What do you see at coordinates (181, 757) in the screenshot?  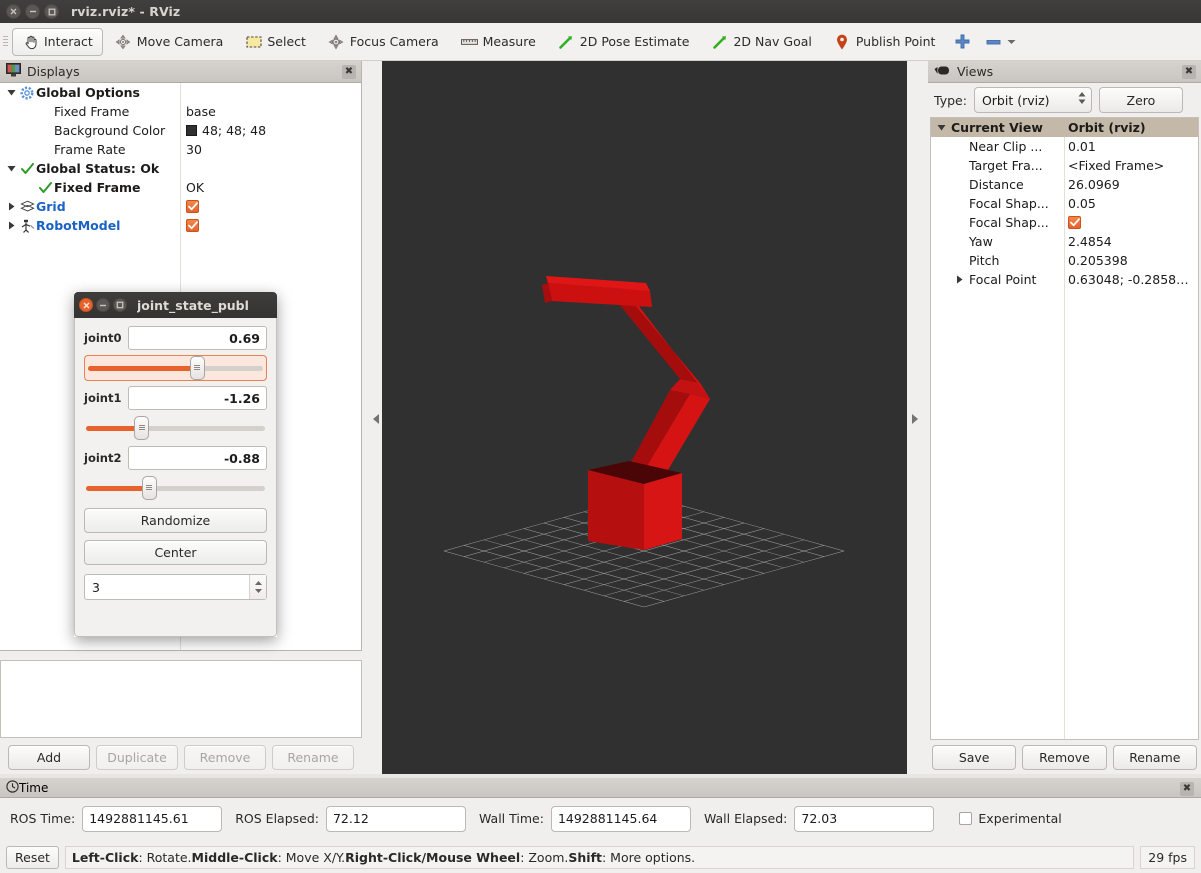 I see `displays-button-row: Add Duplicate Remove Rename` at bounding box center [181, 757].